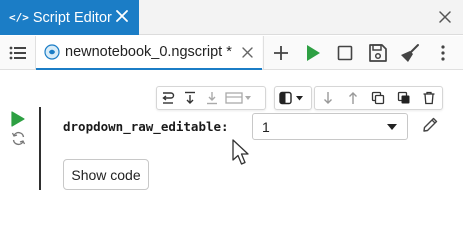 This screenshot has width=463, height=252. I want to click on duplicate-button, so click(404, 98).